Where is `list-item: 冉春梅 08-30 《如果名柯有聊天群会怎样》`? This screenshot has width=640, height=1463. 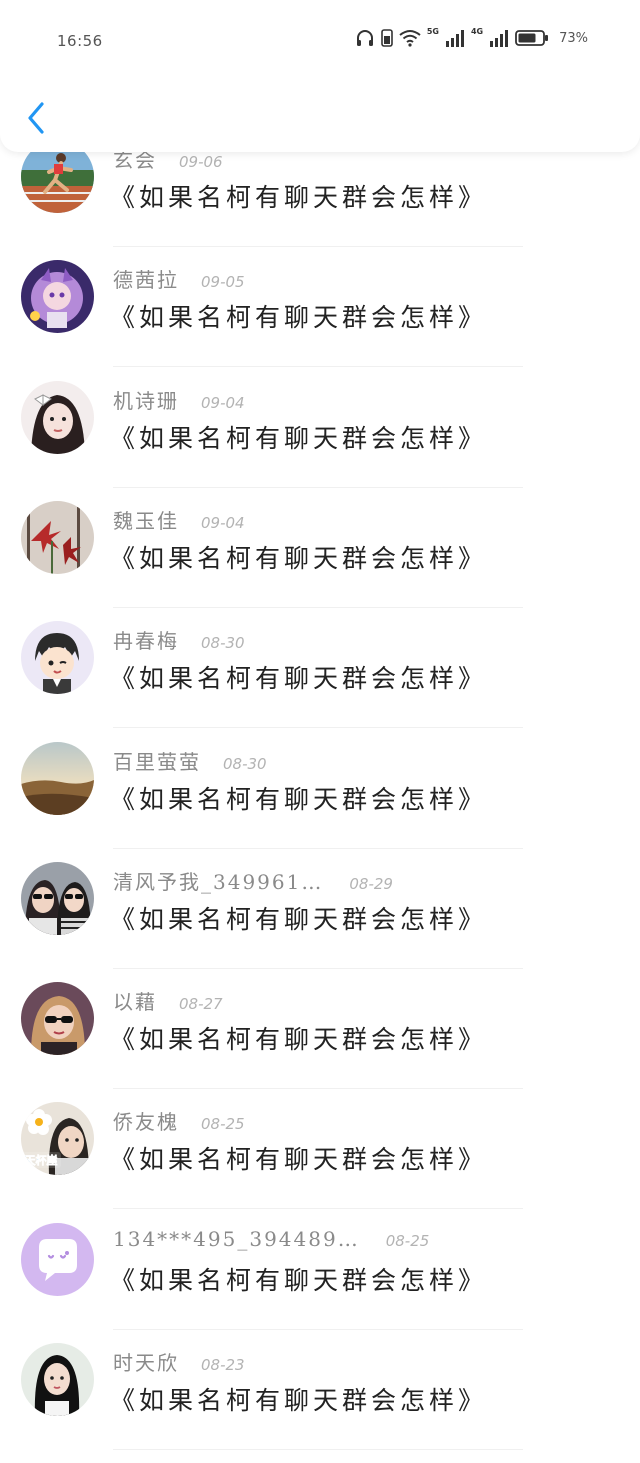
list-item: 冉春梅 08-30 《如果名柯有聊天群会怎样》 is located at coordinates (320, 681).